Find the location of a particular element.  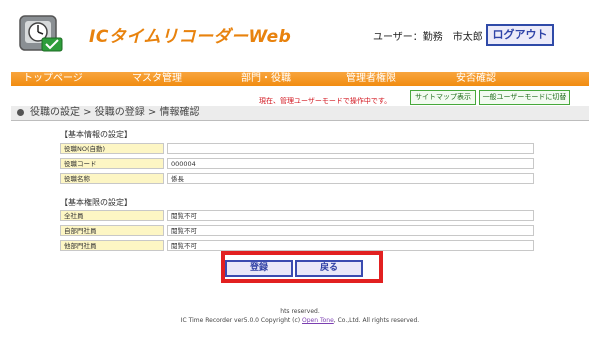

breadcrumb: 役職の設定 > 役職の登録 > 情報確認 is located at coordinates (300, 113).